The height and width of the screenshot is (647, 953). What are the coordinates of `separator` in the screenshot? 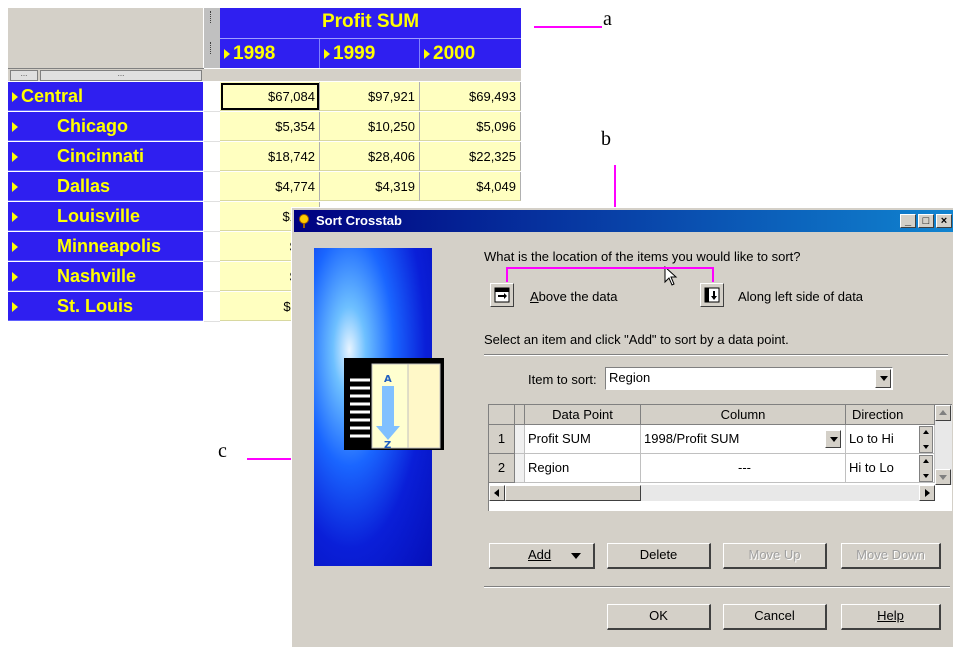 It's located at (717, 587).